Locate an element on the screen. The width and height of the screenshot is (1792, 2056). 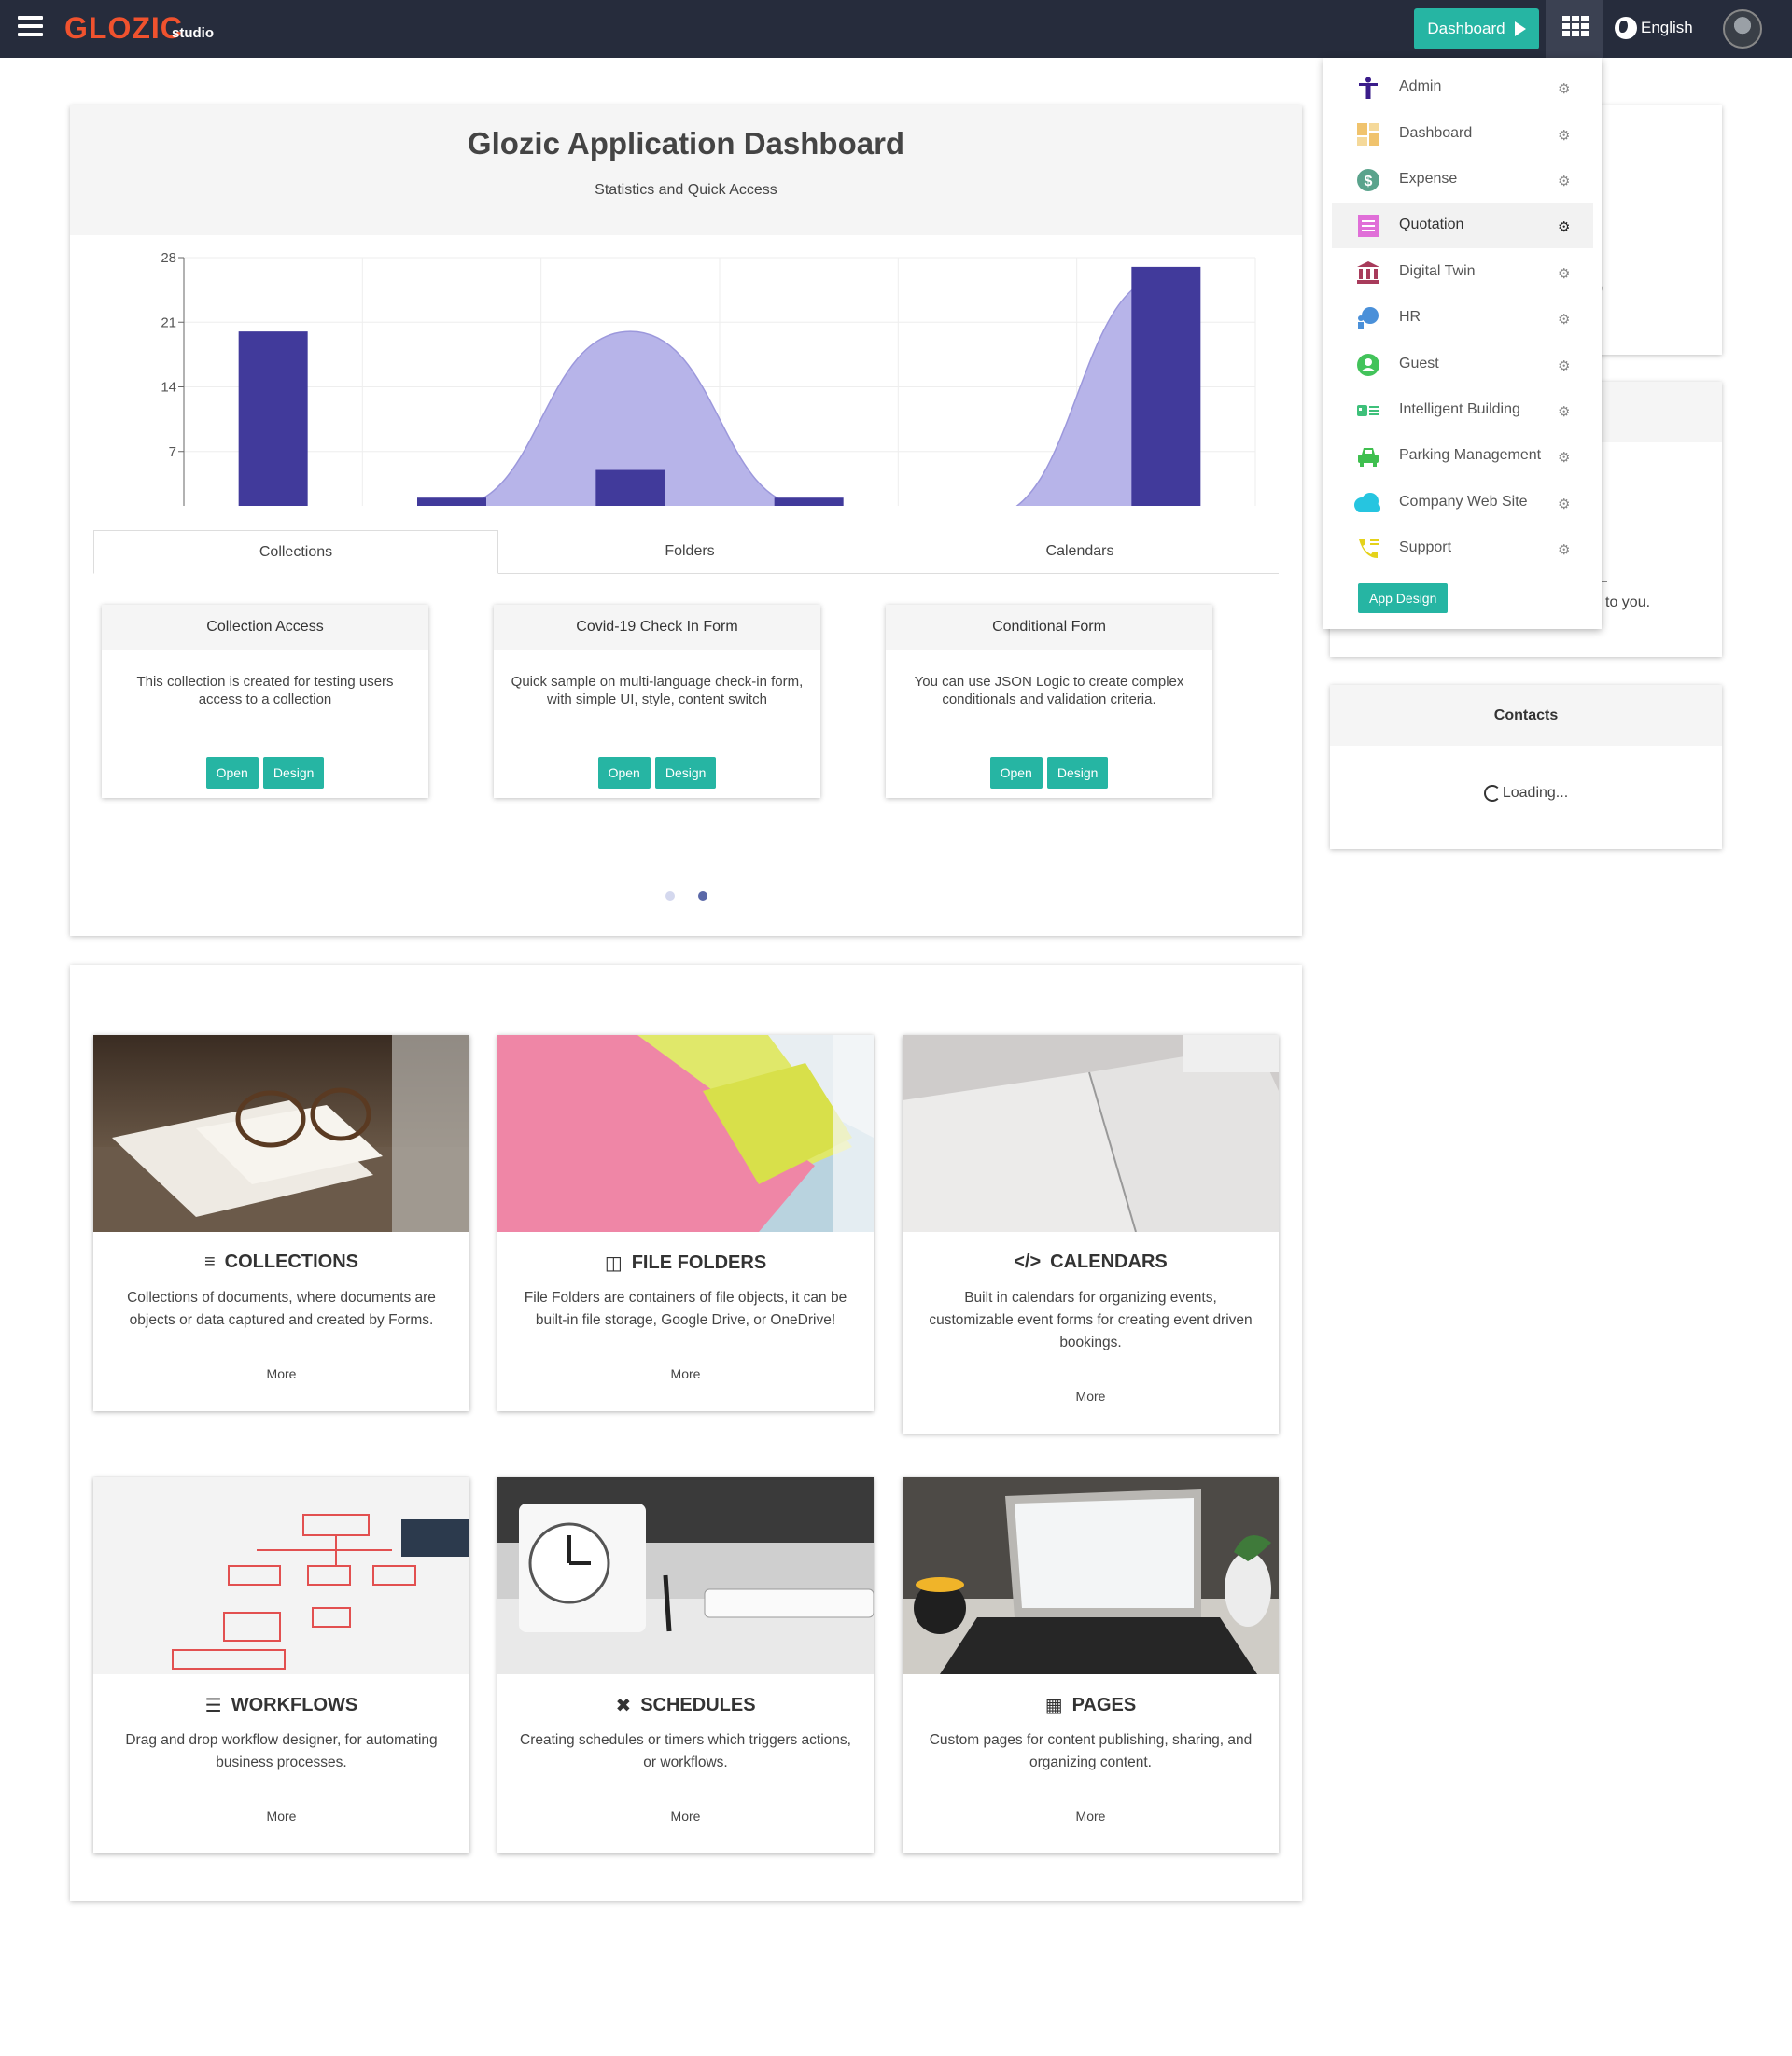
tab-bar: Collections Folders Calendars is located at coordinates (686, 552).